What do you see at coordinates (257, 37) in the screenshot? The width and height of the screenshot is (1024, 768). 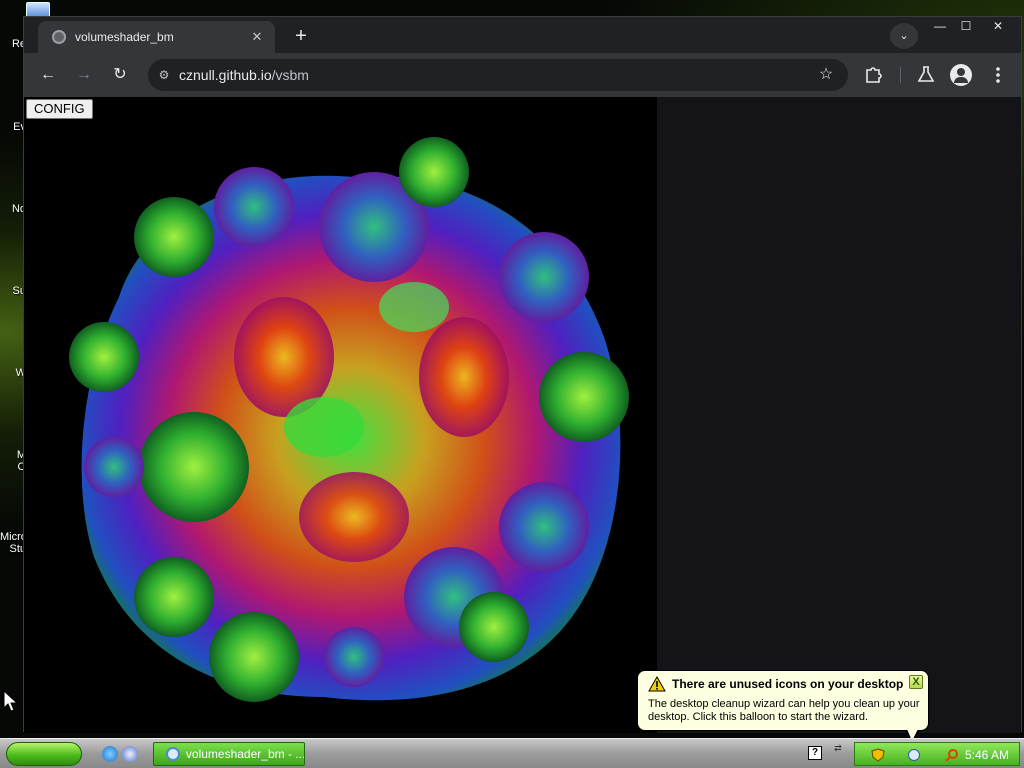 I see `close-icon: ✕` at bounding box center [257, 37].